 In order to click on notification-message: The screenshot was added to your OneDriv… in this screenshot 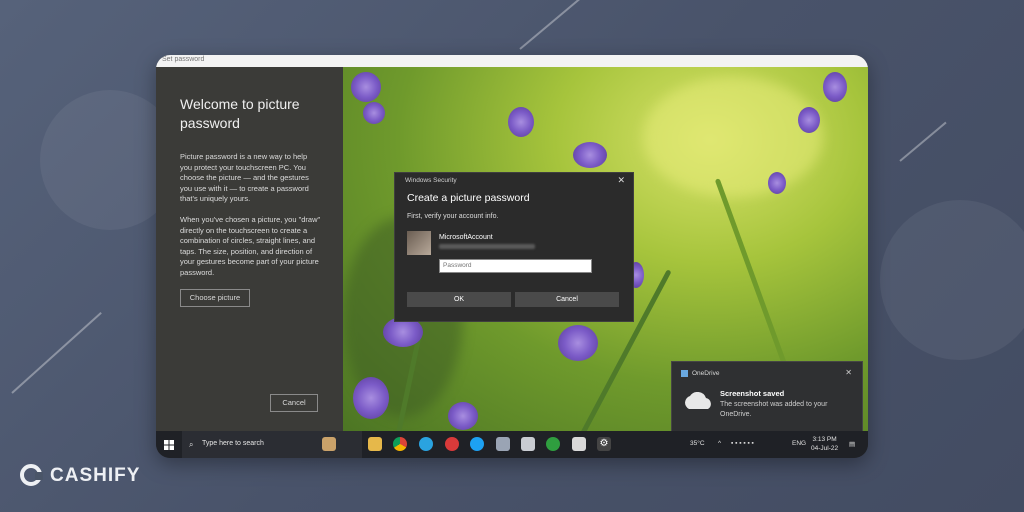, I will do `click(774, 409)`.